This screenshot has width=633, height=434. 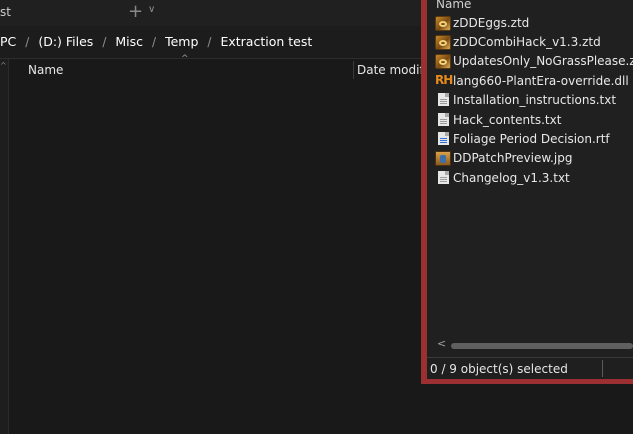 I want to click on sort-caret-icon: ^, so click(x=185, y=59).